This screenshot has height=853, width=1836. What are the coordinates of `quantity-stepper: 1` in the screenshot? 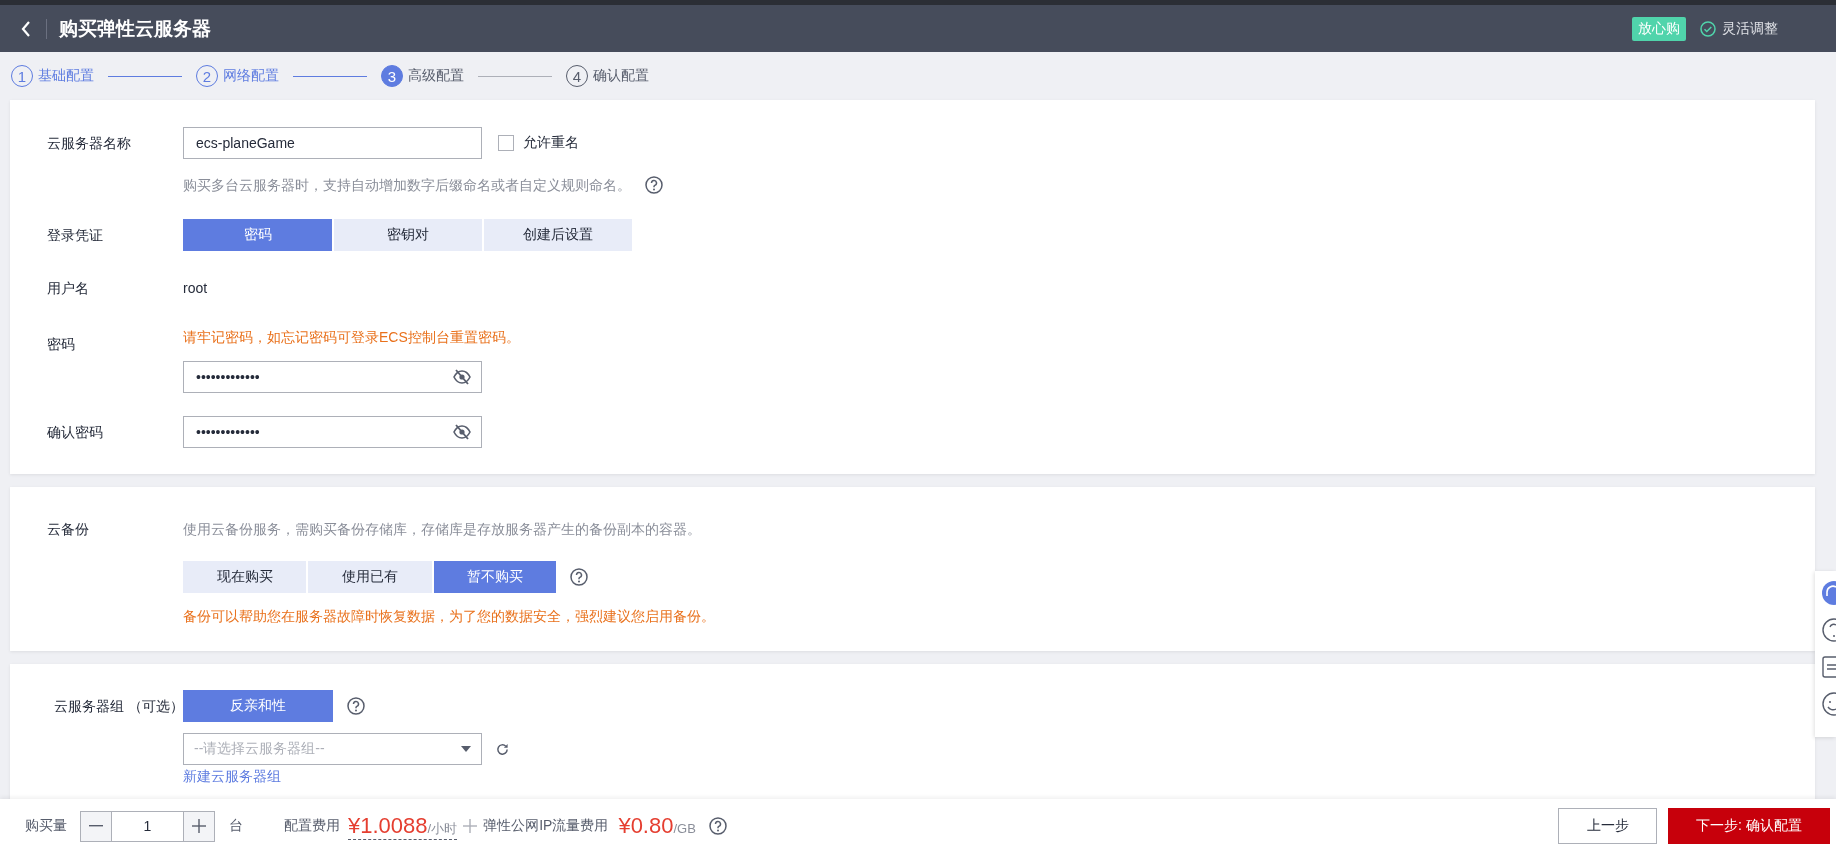 It's located at (147, 826).